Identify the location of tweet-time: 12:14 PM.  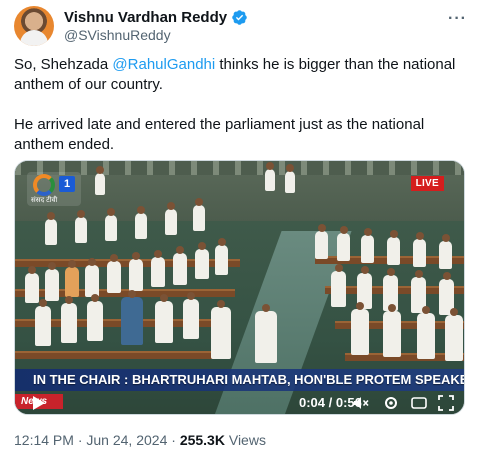
(44, 440).